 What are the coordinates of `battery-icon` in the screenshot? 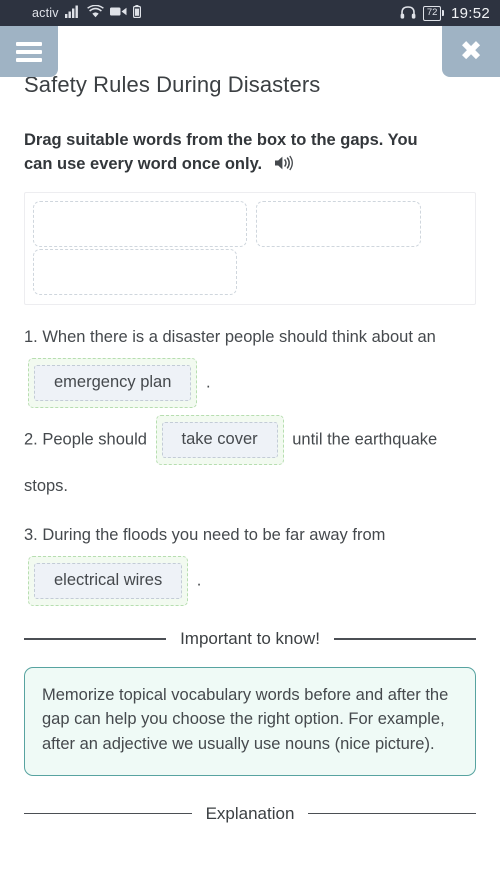 It's located at (136, 13).